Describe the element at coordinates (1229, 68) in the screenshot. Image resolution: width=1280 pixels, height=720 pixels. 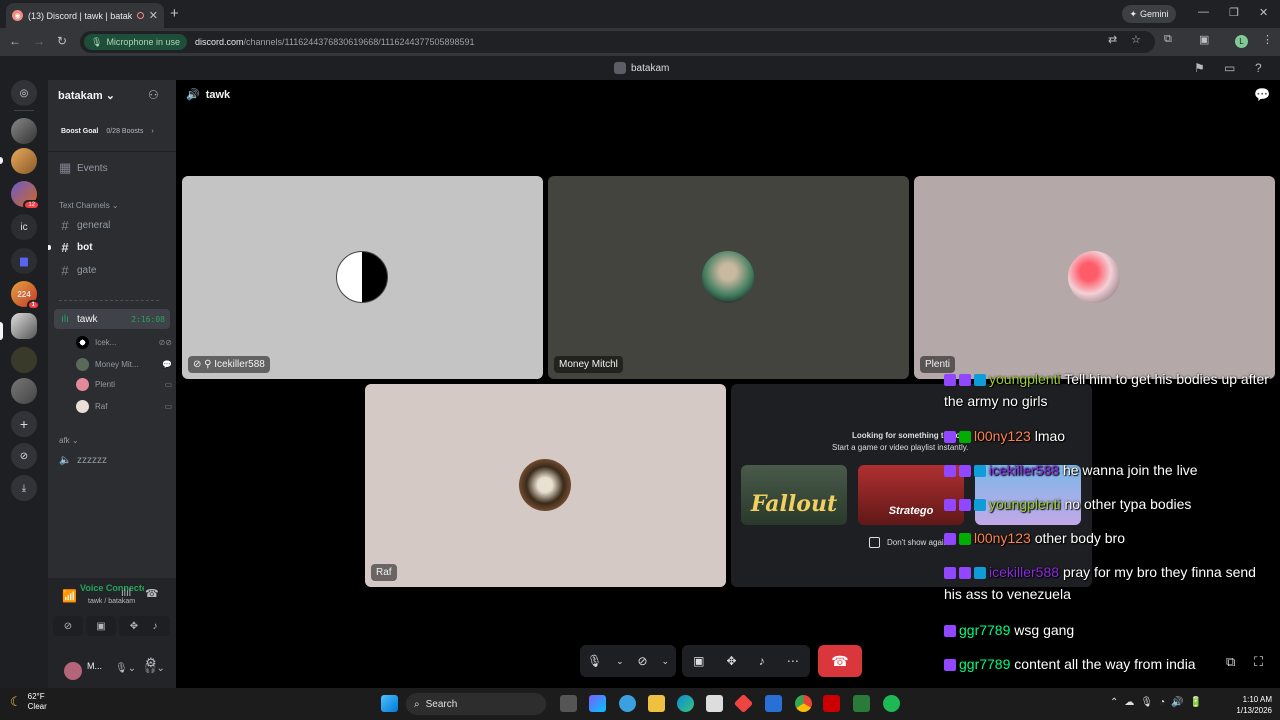
I see `inbox-icon: ▭` at that location.